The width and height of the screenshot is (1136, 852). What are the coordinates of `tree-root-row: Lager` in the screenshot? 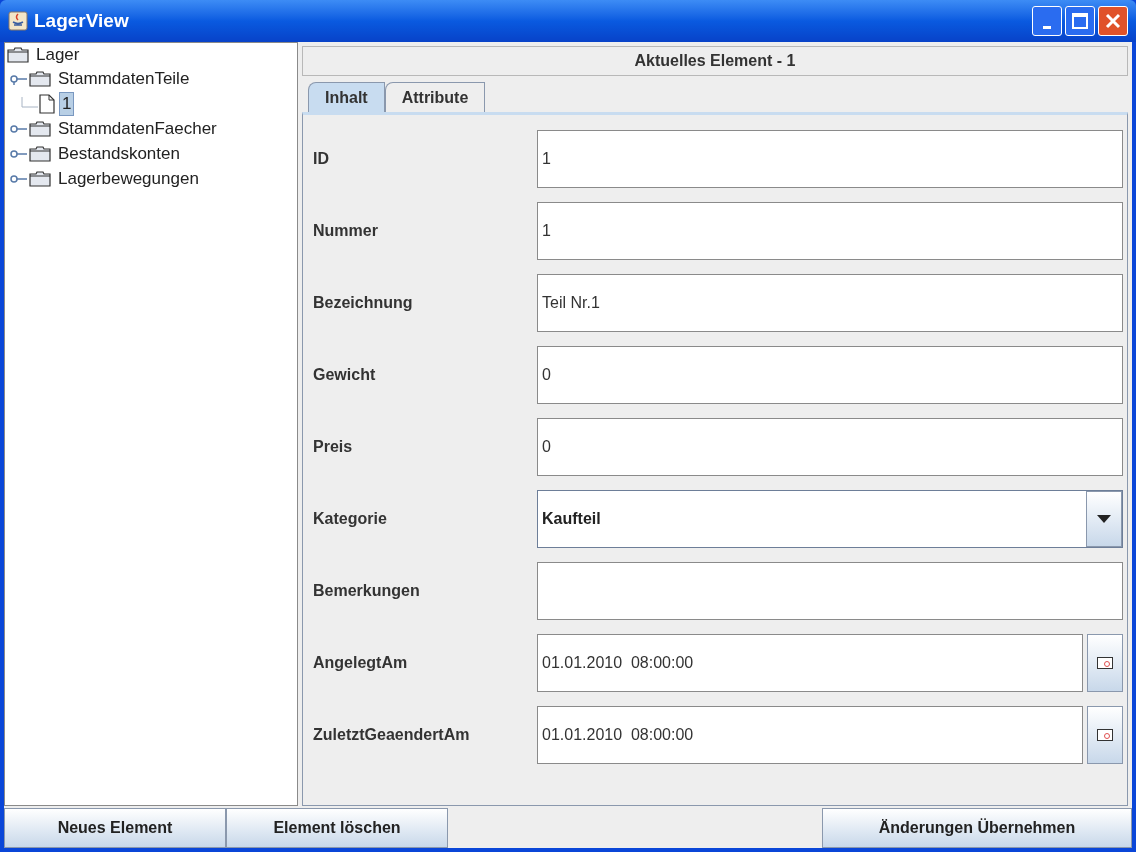 It's located at (151, 55).